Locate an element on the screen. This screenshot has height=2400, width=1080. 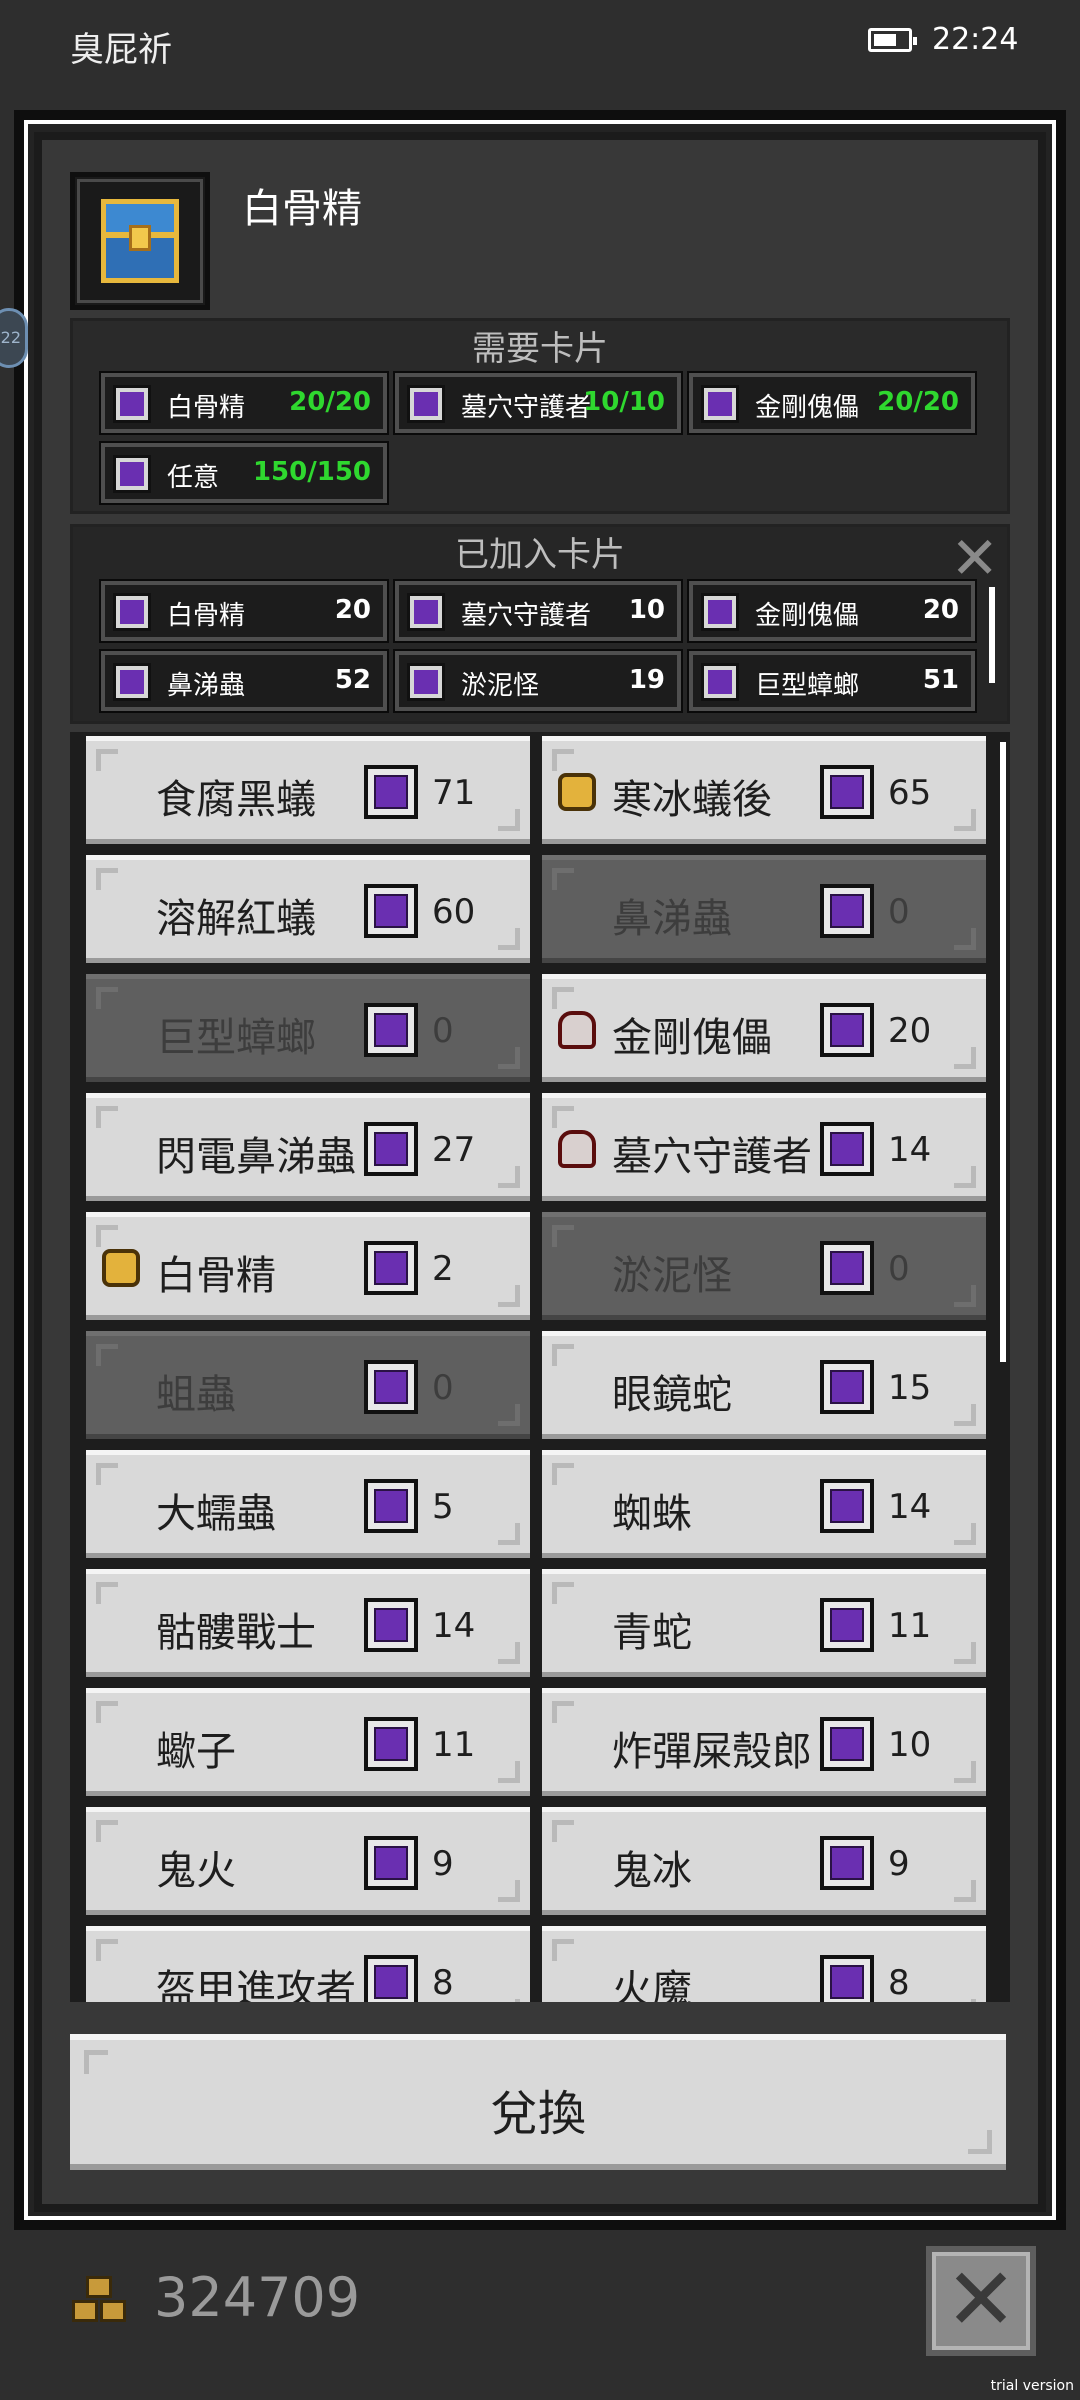
monster-card-count: 71 is located at coordinates (454, 793).